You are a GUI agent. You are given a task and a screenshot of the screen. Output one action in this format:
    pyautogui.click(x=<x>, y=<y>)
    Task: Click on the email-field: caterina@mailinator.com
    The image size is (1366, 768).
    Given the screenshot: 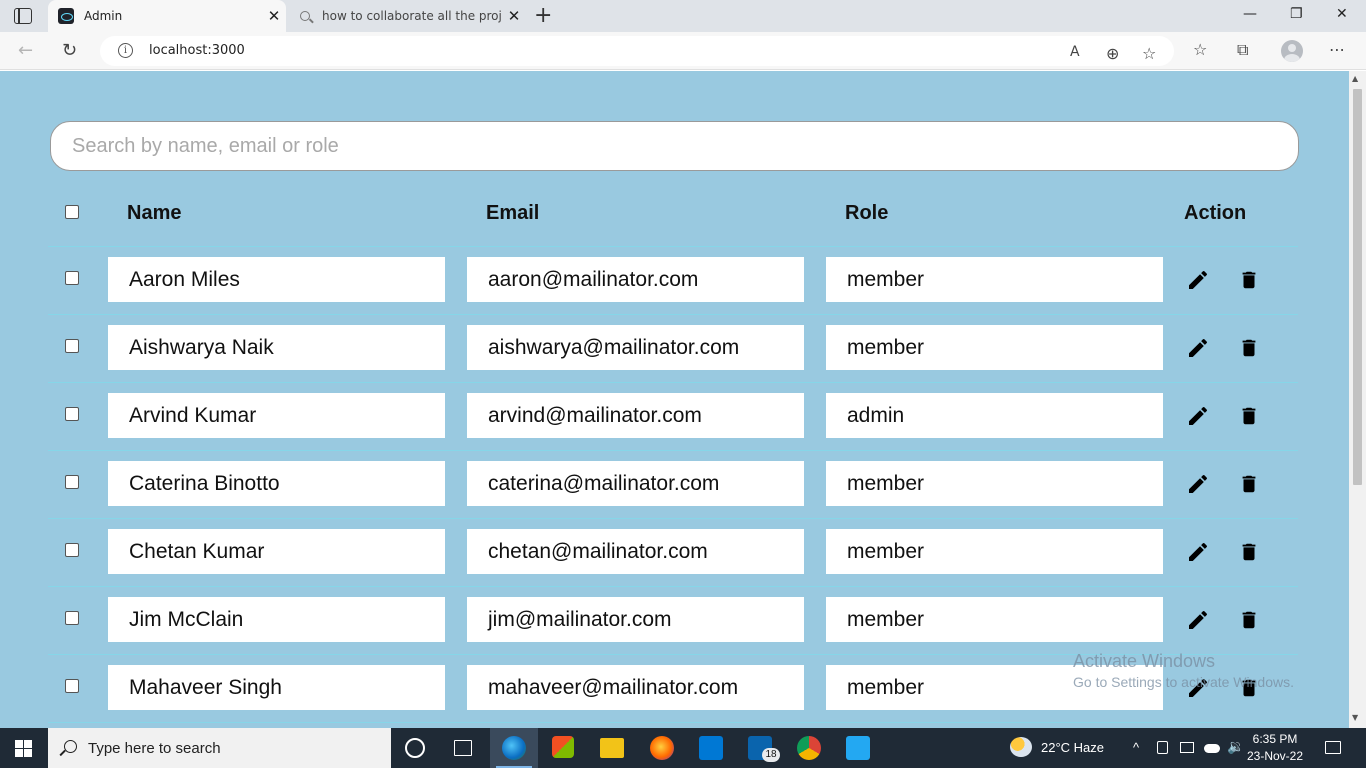 What is the action you would take?
    pyautogui.click(x=635, y=483)
    